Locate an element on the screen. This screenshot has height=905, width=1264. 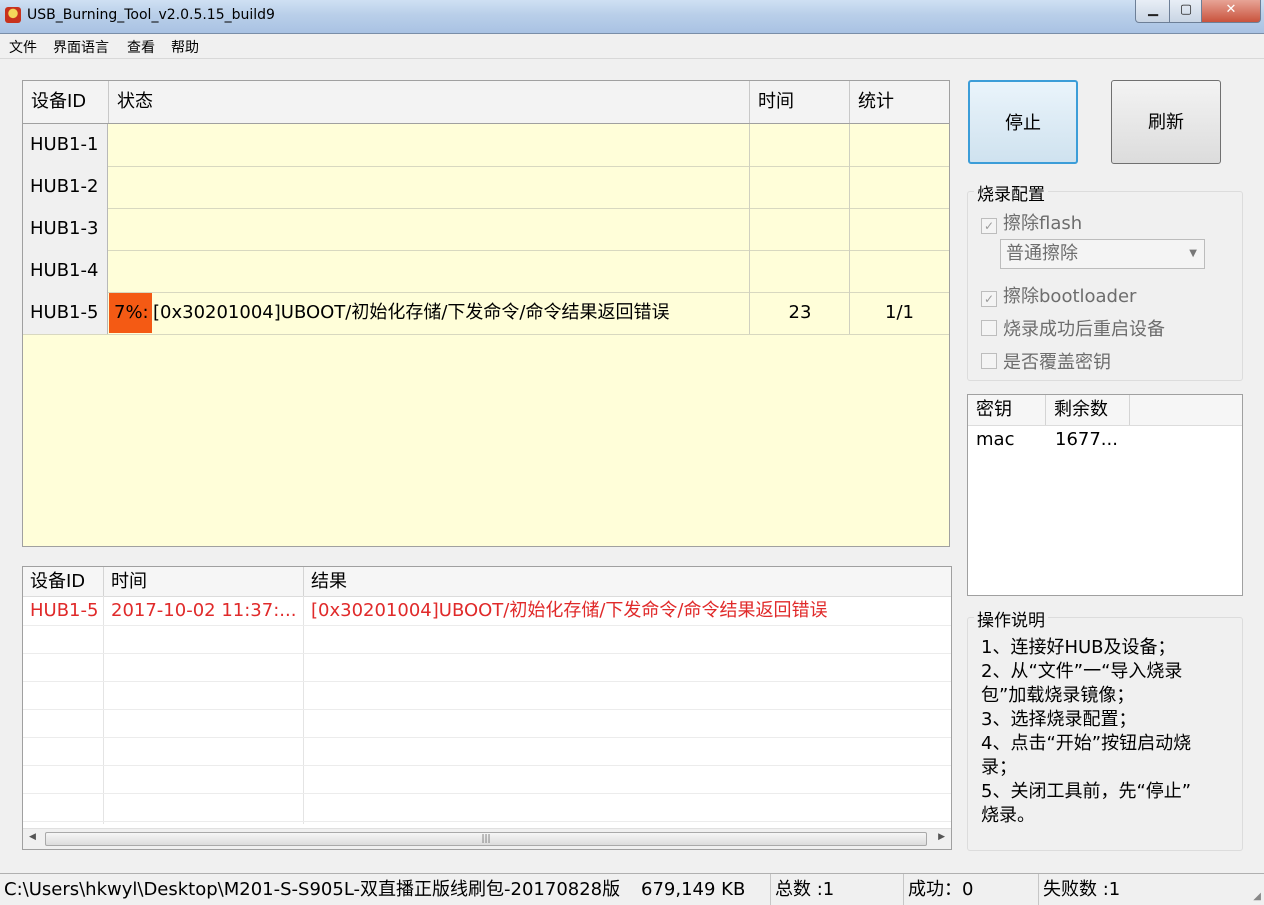
close-icon: ✕ is located at coordinates (1231, 9).